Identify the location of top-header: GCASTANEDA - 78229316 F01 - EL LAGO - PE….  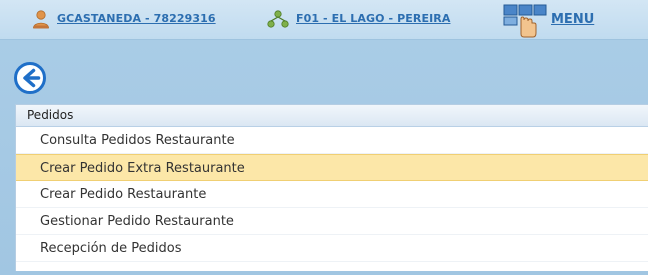
(324, 20).